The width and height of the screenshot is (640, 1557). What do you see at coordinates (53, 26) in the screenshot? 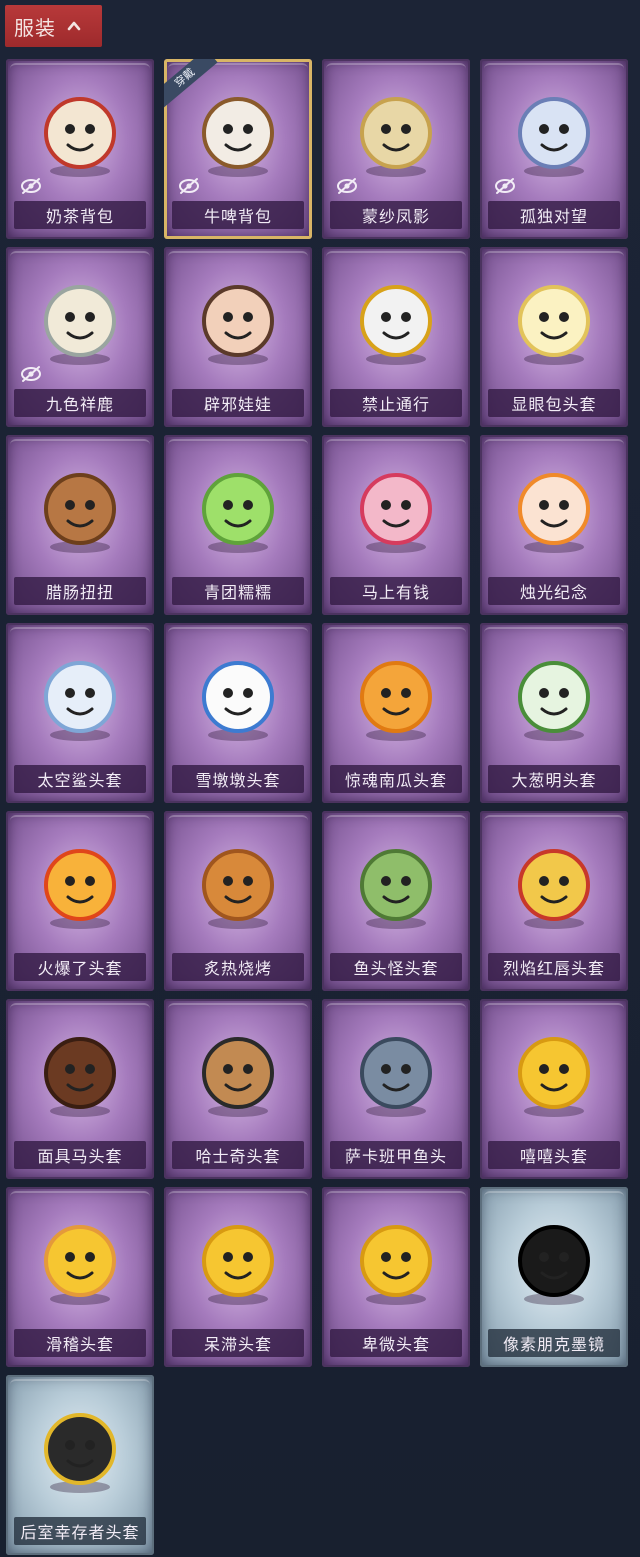
I see `section-header-costume: 服装` at bounding box center [53, 26].